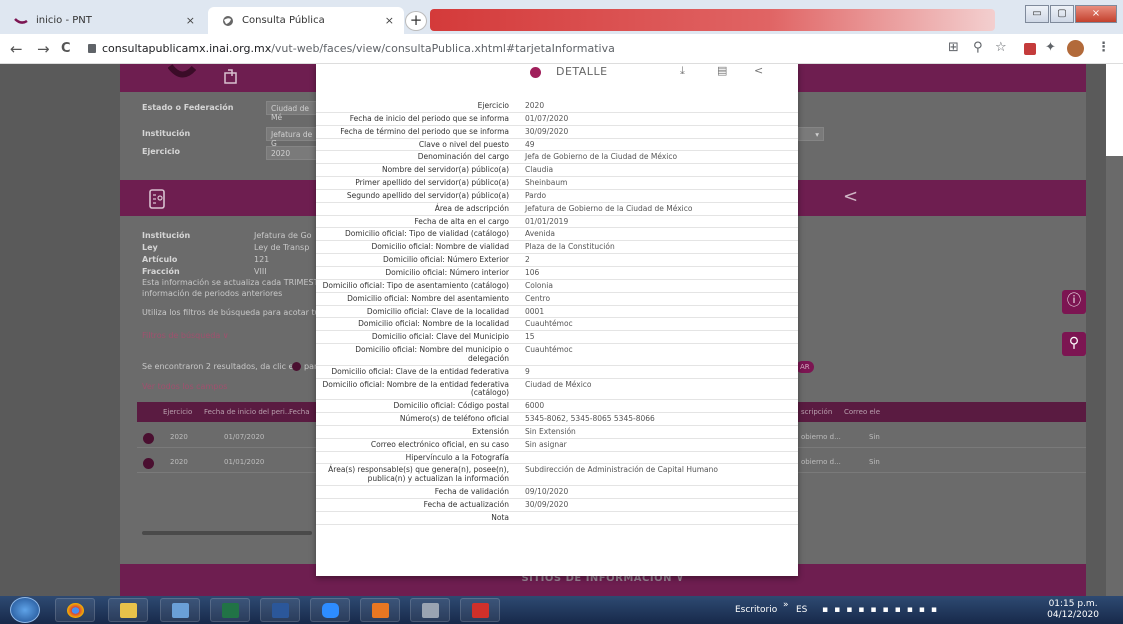  I want to click on taskbar-explorer, so click(128, 610).